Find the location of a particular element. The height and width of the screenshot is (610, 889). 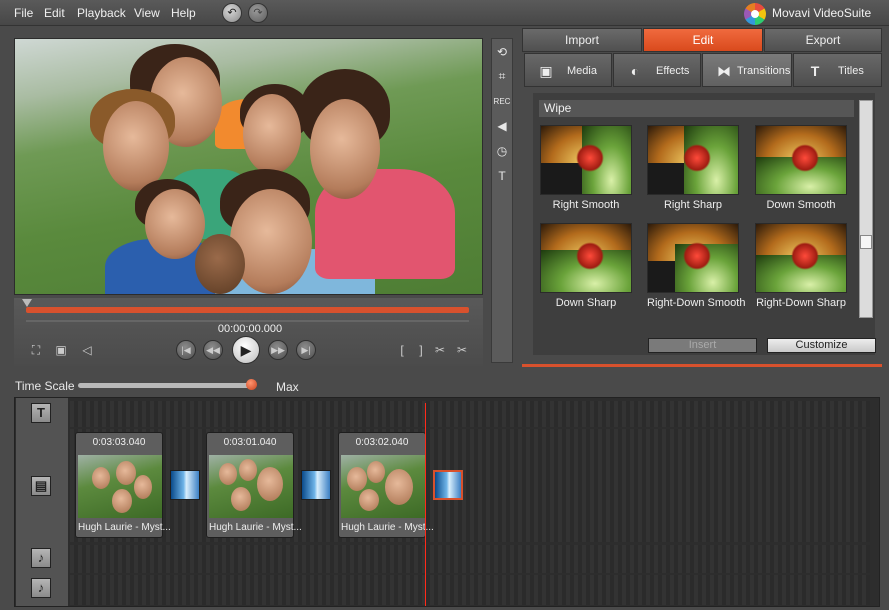

transition-item: Right Sharp is located at coordinates (693, 168).